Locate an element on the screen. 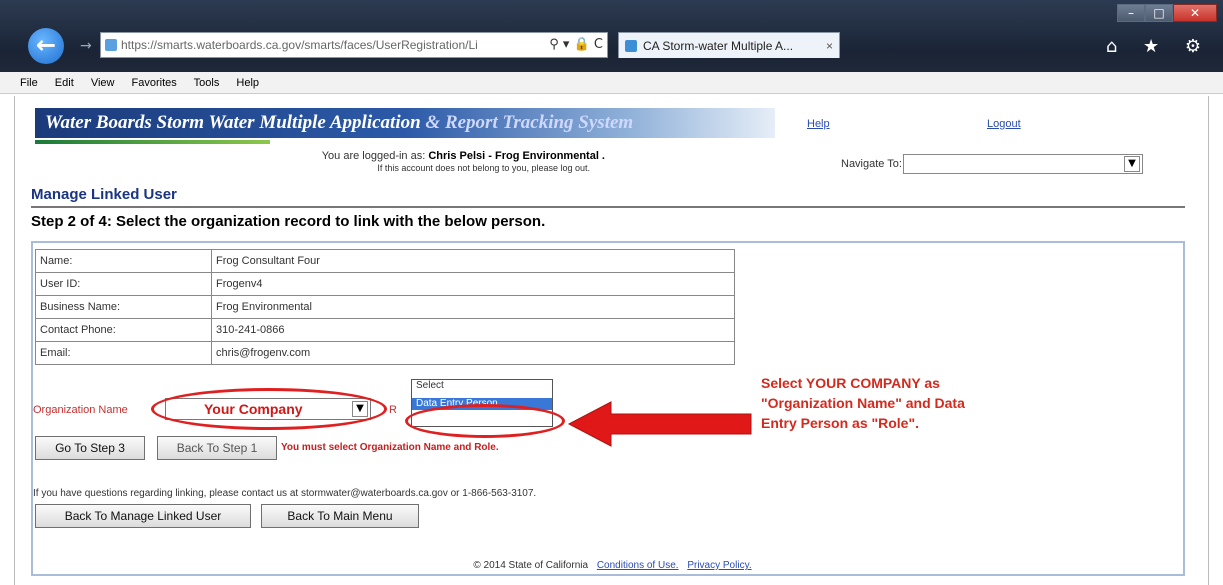  menu-help: Help is located at coordinates (247, 83).